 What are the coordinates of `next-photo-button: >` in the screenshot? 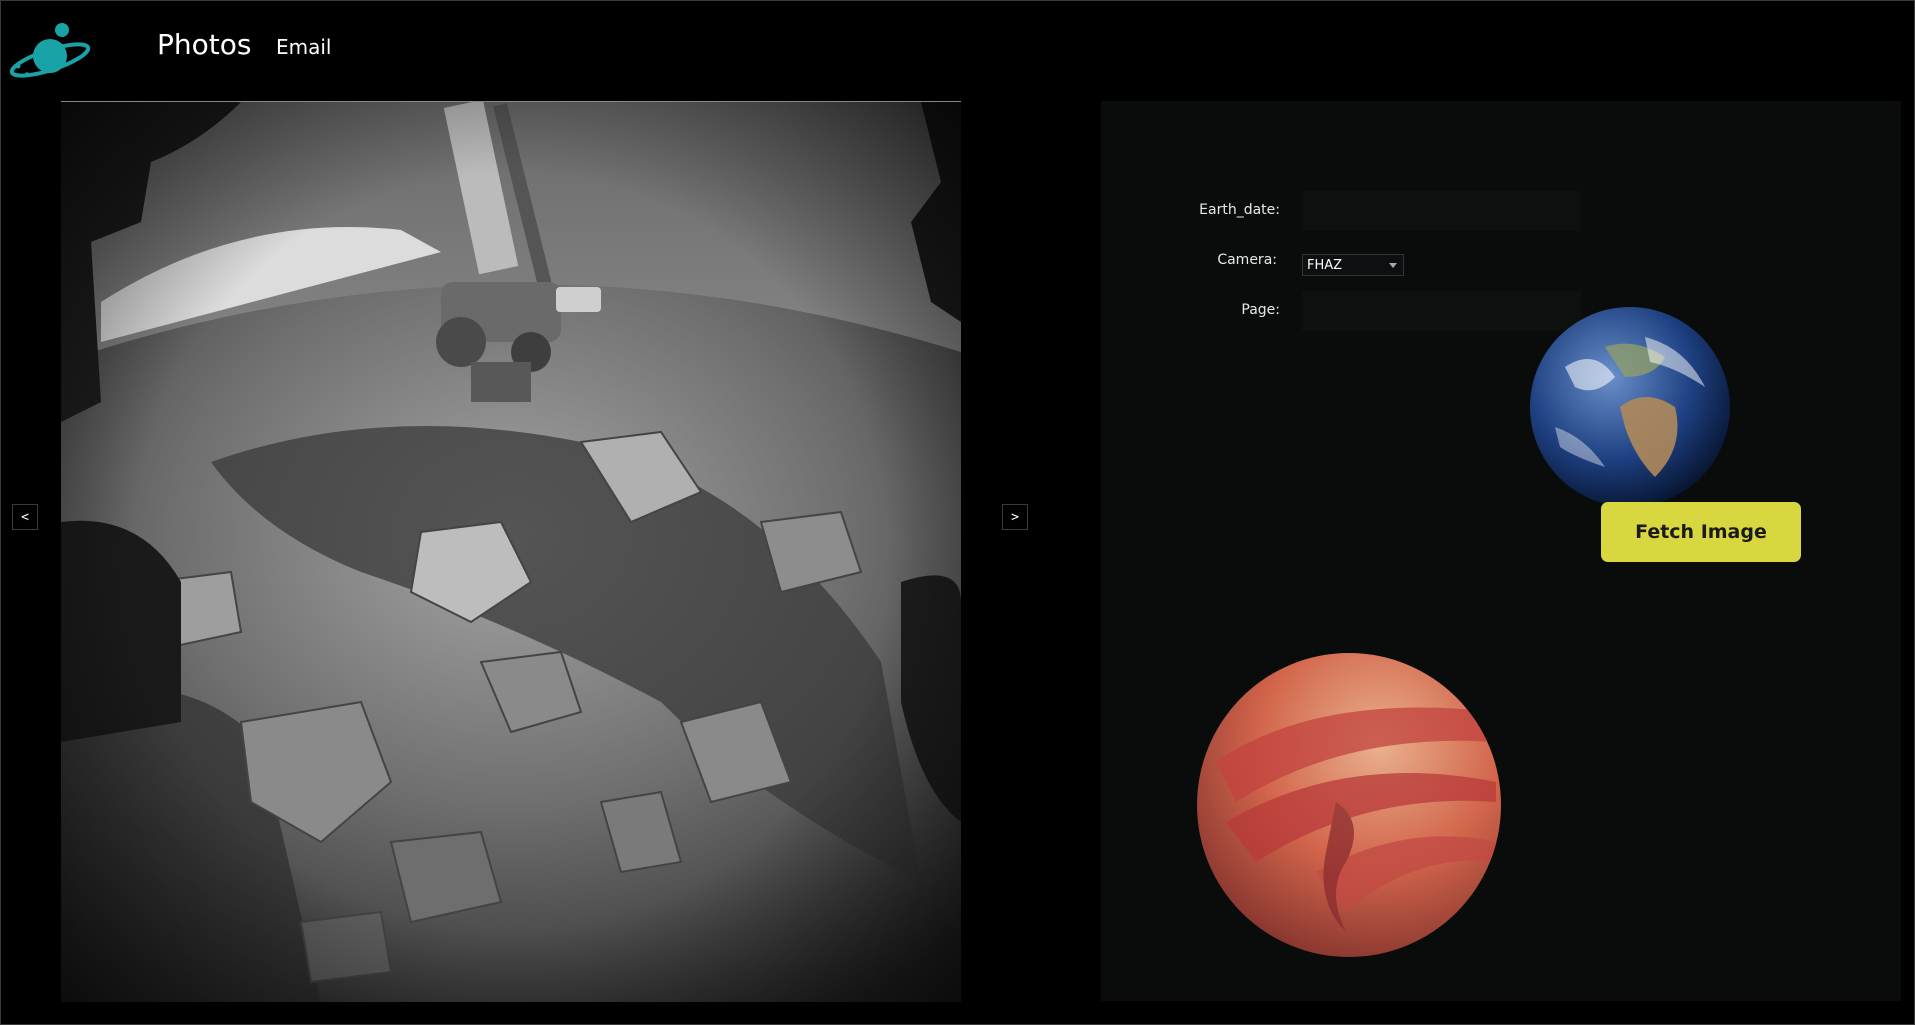 It's located at (1015, 517).